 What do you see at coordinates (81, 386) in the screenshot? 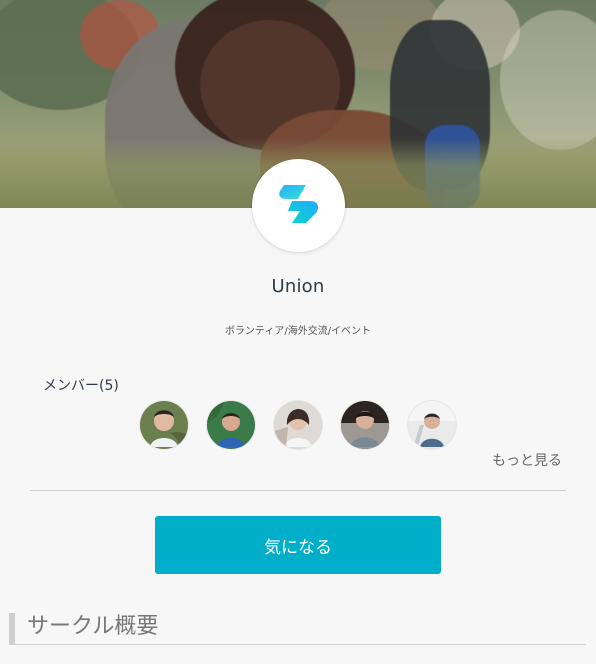
I see `members-label: メンバー(5)` at bounding box center [81, 386].